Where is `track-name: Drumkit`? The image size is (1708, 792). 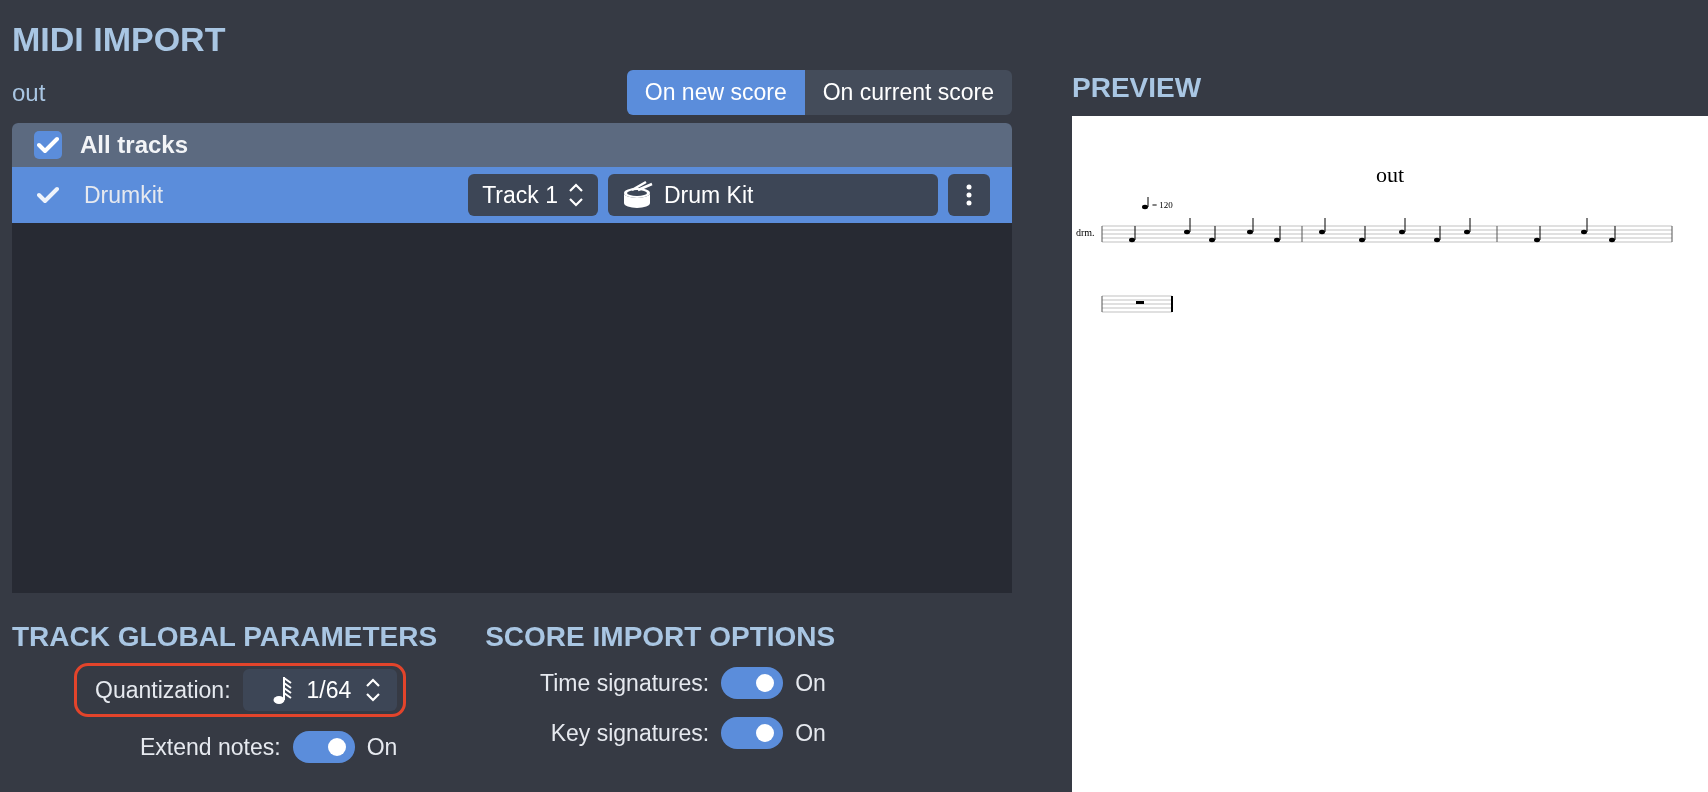 track-name: Drumkit is located at coordinates (124, 195).